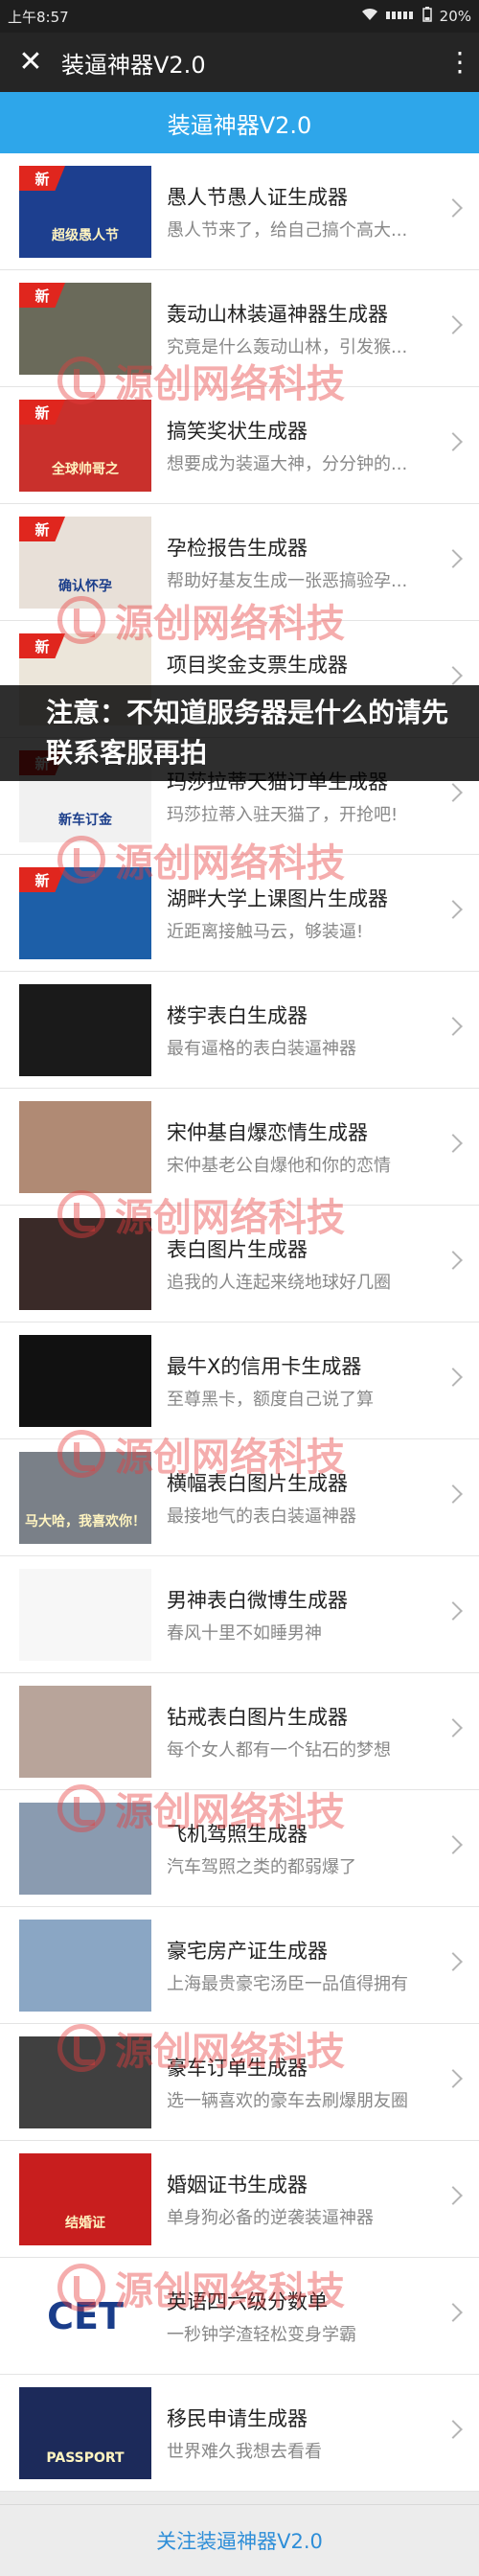 This screenshot has width=479, height=2576. What do you see at coordinates (288, 2101) in the screenshot?
I see `item-description: 选一辆喜欢的豪车去刷爆朋友圈` at bounding box center [288, 2101].